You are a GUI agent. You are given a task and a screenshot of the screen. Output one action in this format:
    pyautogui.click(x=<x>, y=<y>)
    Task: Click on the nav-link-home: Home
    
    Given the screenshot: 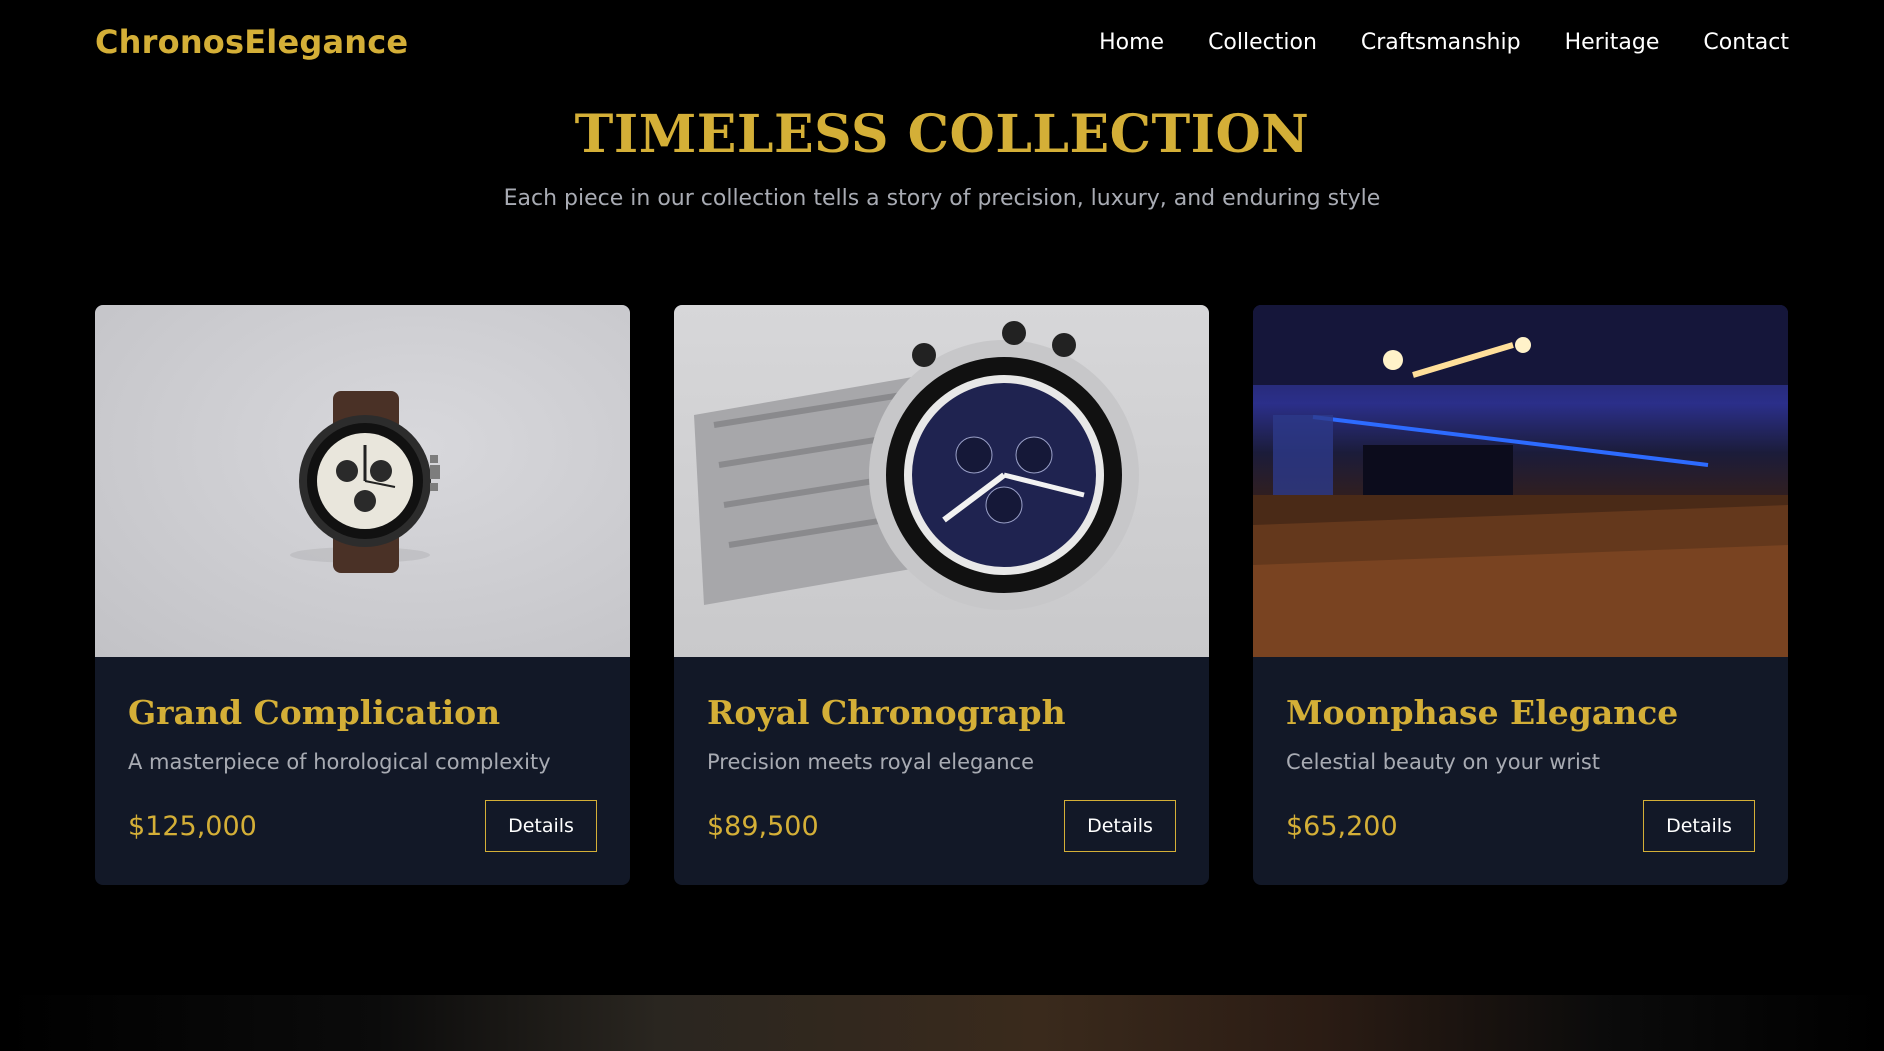 What is the action you would take?
    pyautogui.click(x=1131, y=42)
    